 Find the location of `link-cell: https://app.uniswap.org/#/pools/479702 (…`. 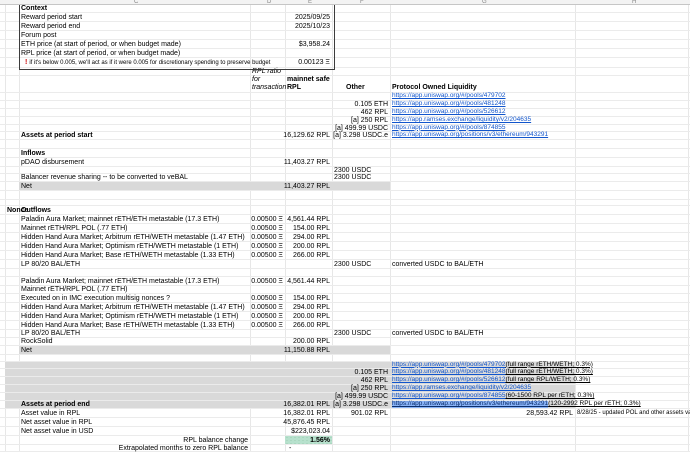

link-cell: https://app.uniswap.org/#/pools/479702 (… is located at coordinates (491, 364).